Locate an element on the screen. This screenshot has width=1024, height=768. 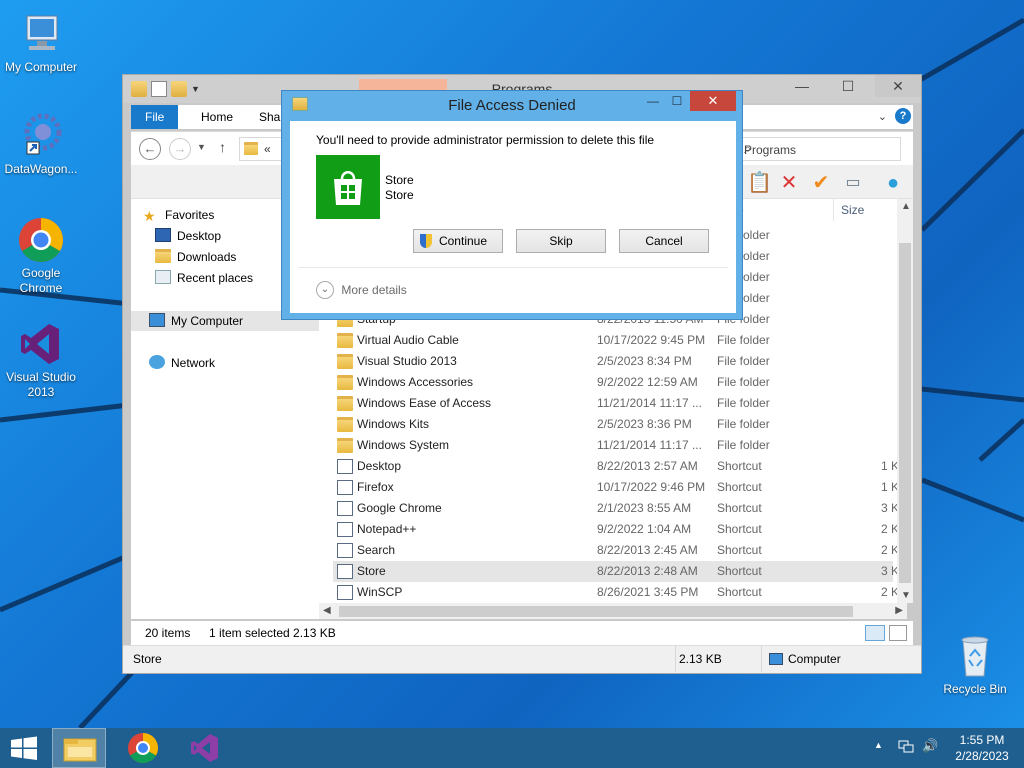
table-row: Google Chrome 2/1/2023 8:55 AM Shortcut 3 K is located at coordinates (616, 508).